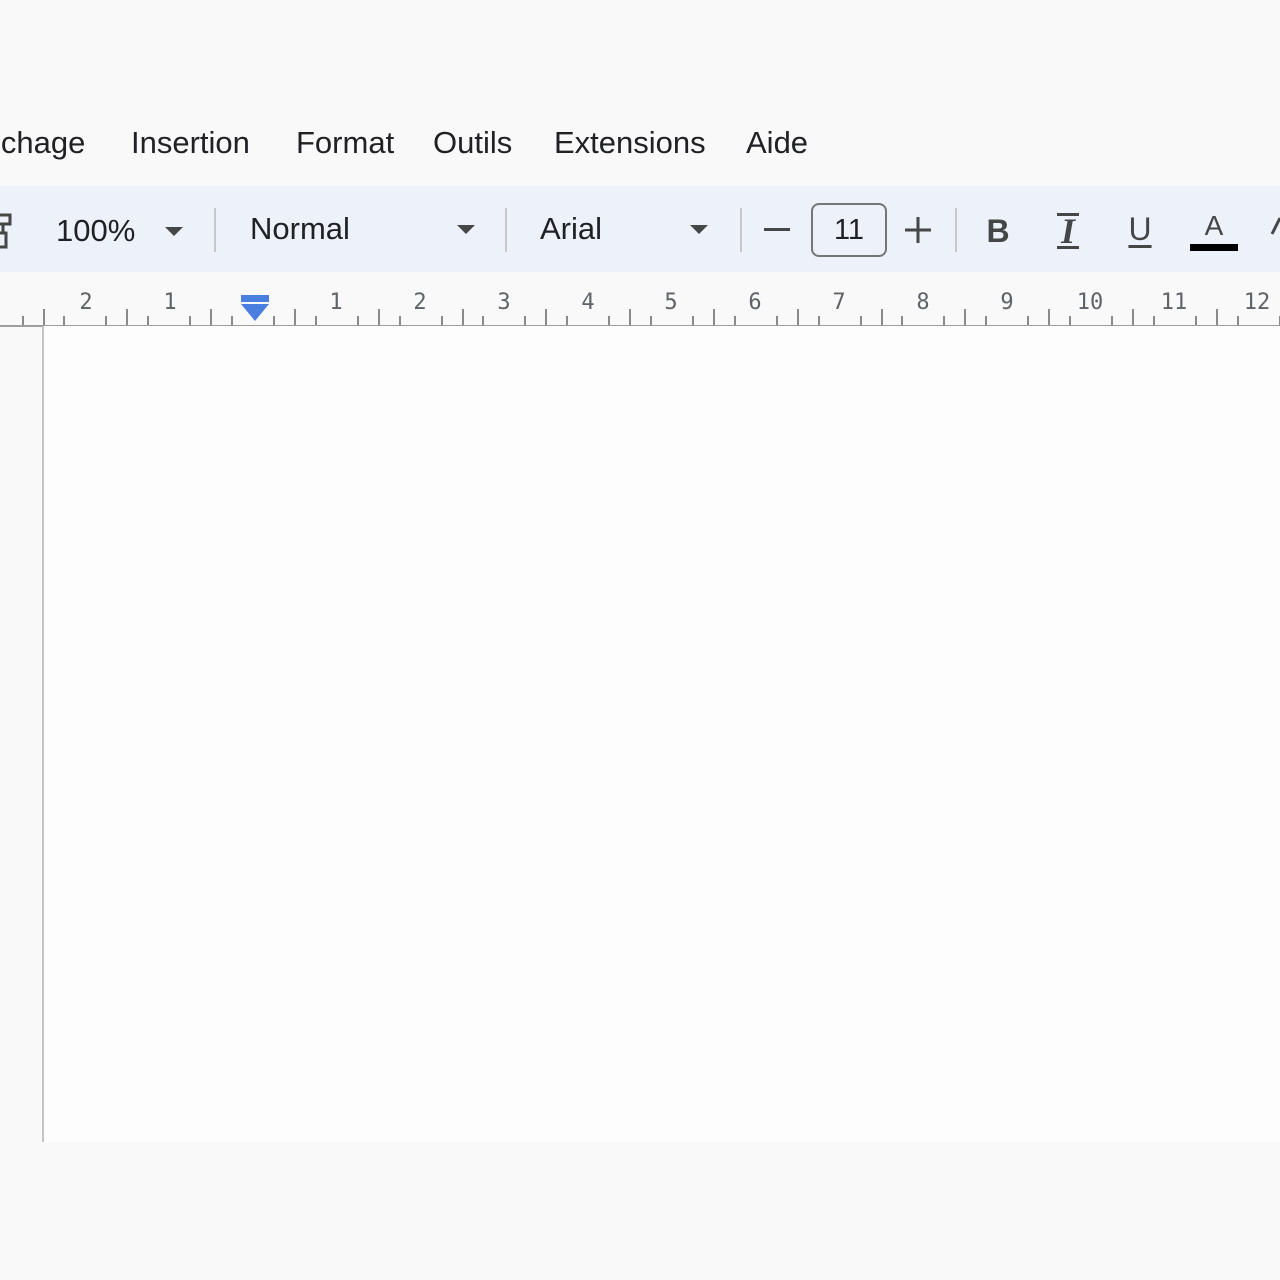  I want to click on ruler-number: 12, so click(1257, 302).